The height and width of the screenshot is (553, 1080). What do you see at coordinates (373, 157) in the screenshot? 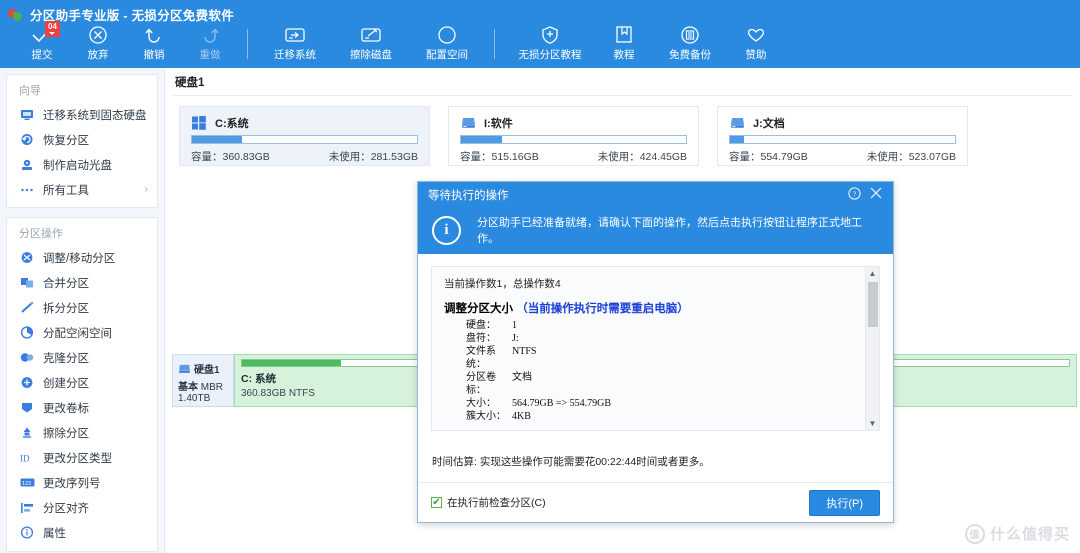
I see `unused-text: 未使用：281.53GB` at bounding box center [373, 157].